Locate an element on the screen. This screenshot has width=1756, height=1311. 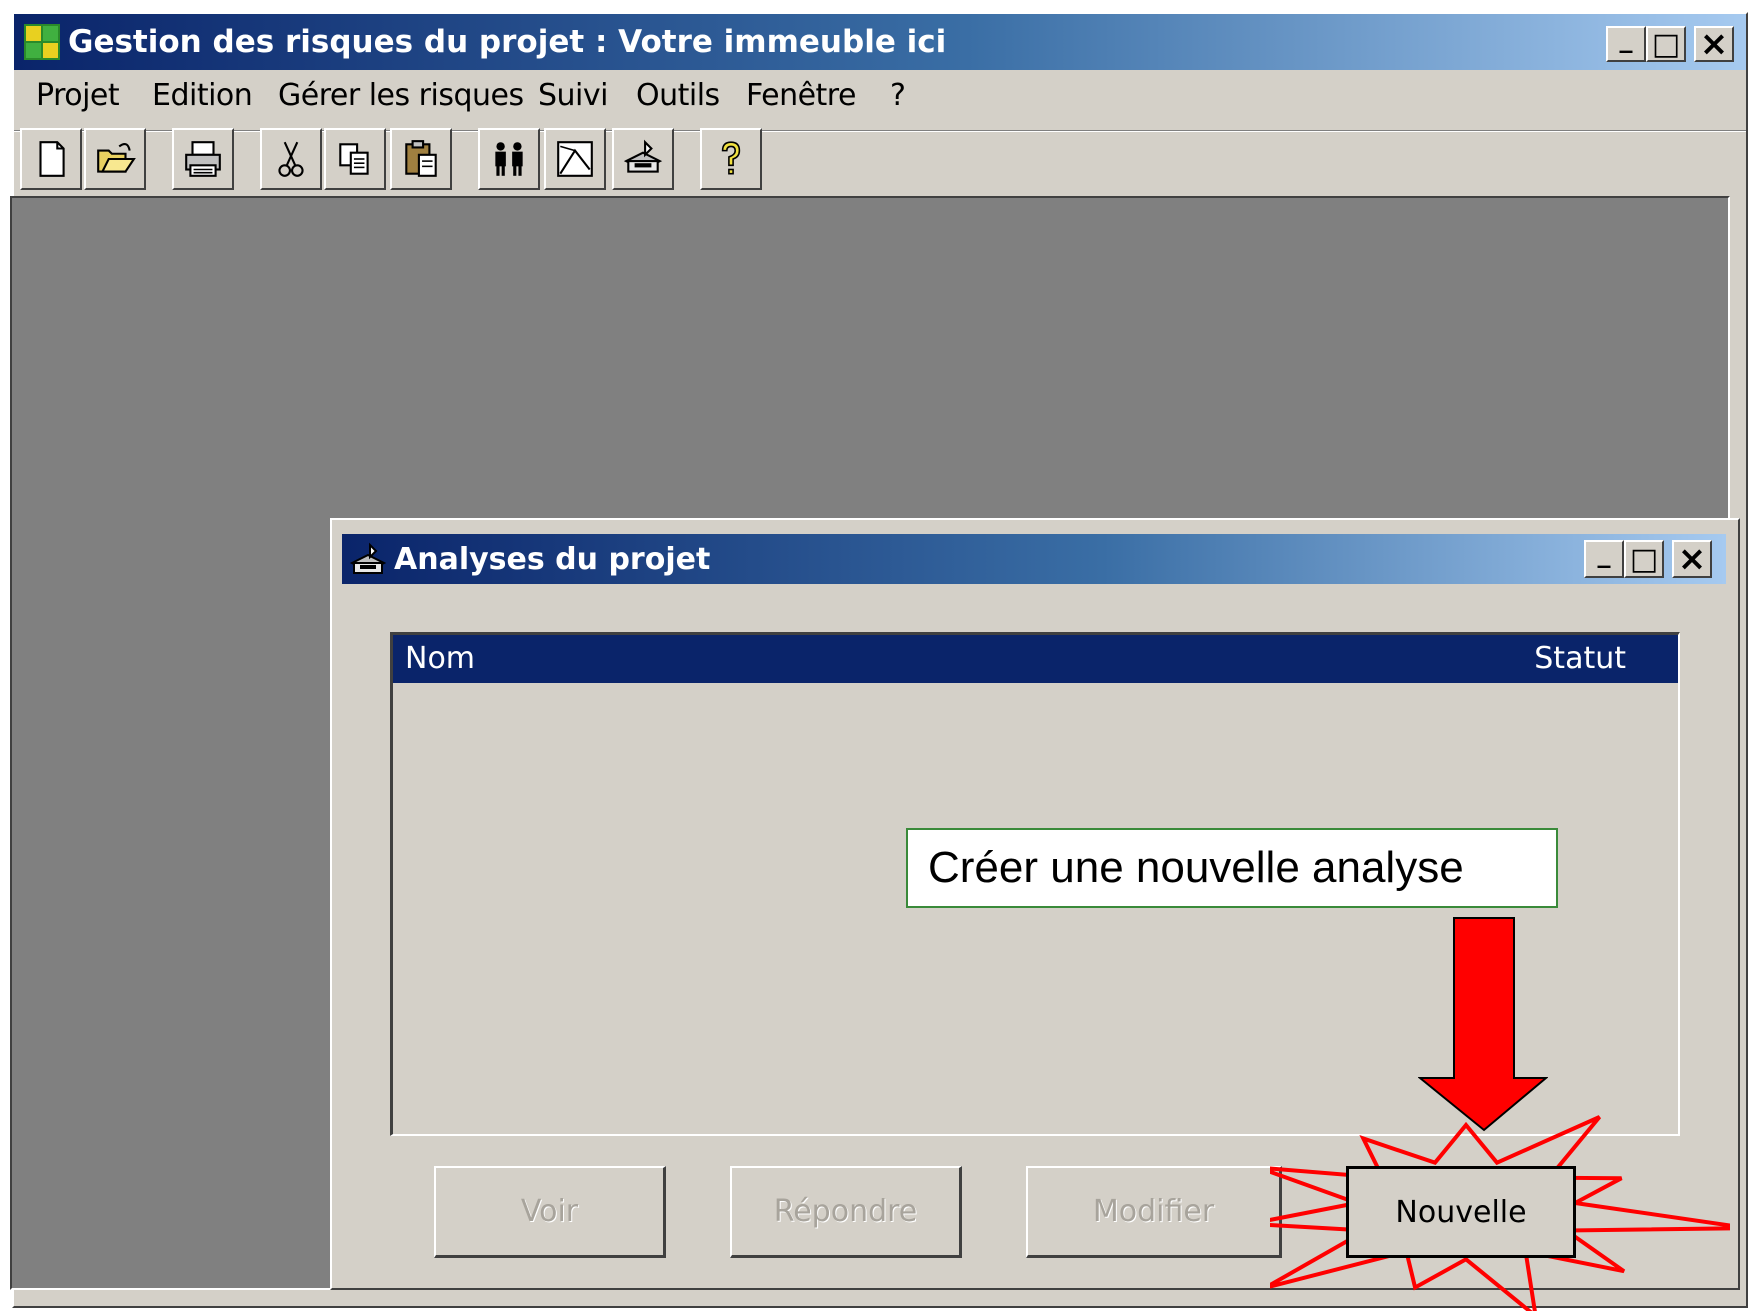
callout-text: Créer une nouvelle analyse is located at coordinates (1196, 867).